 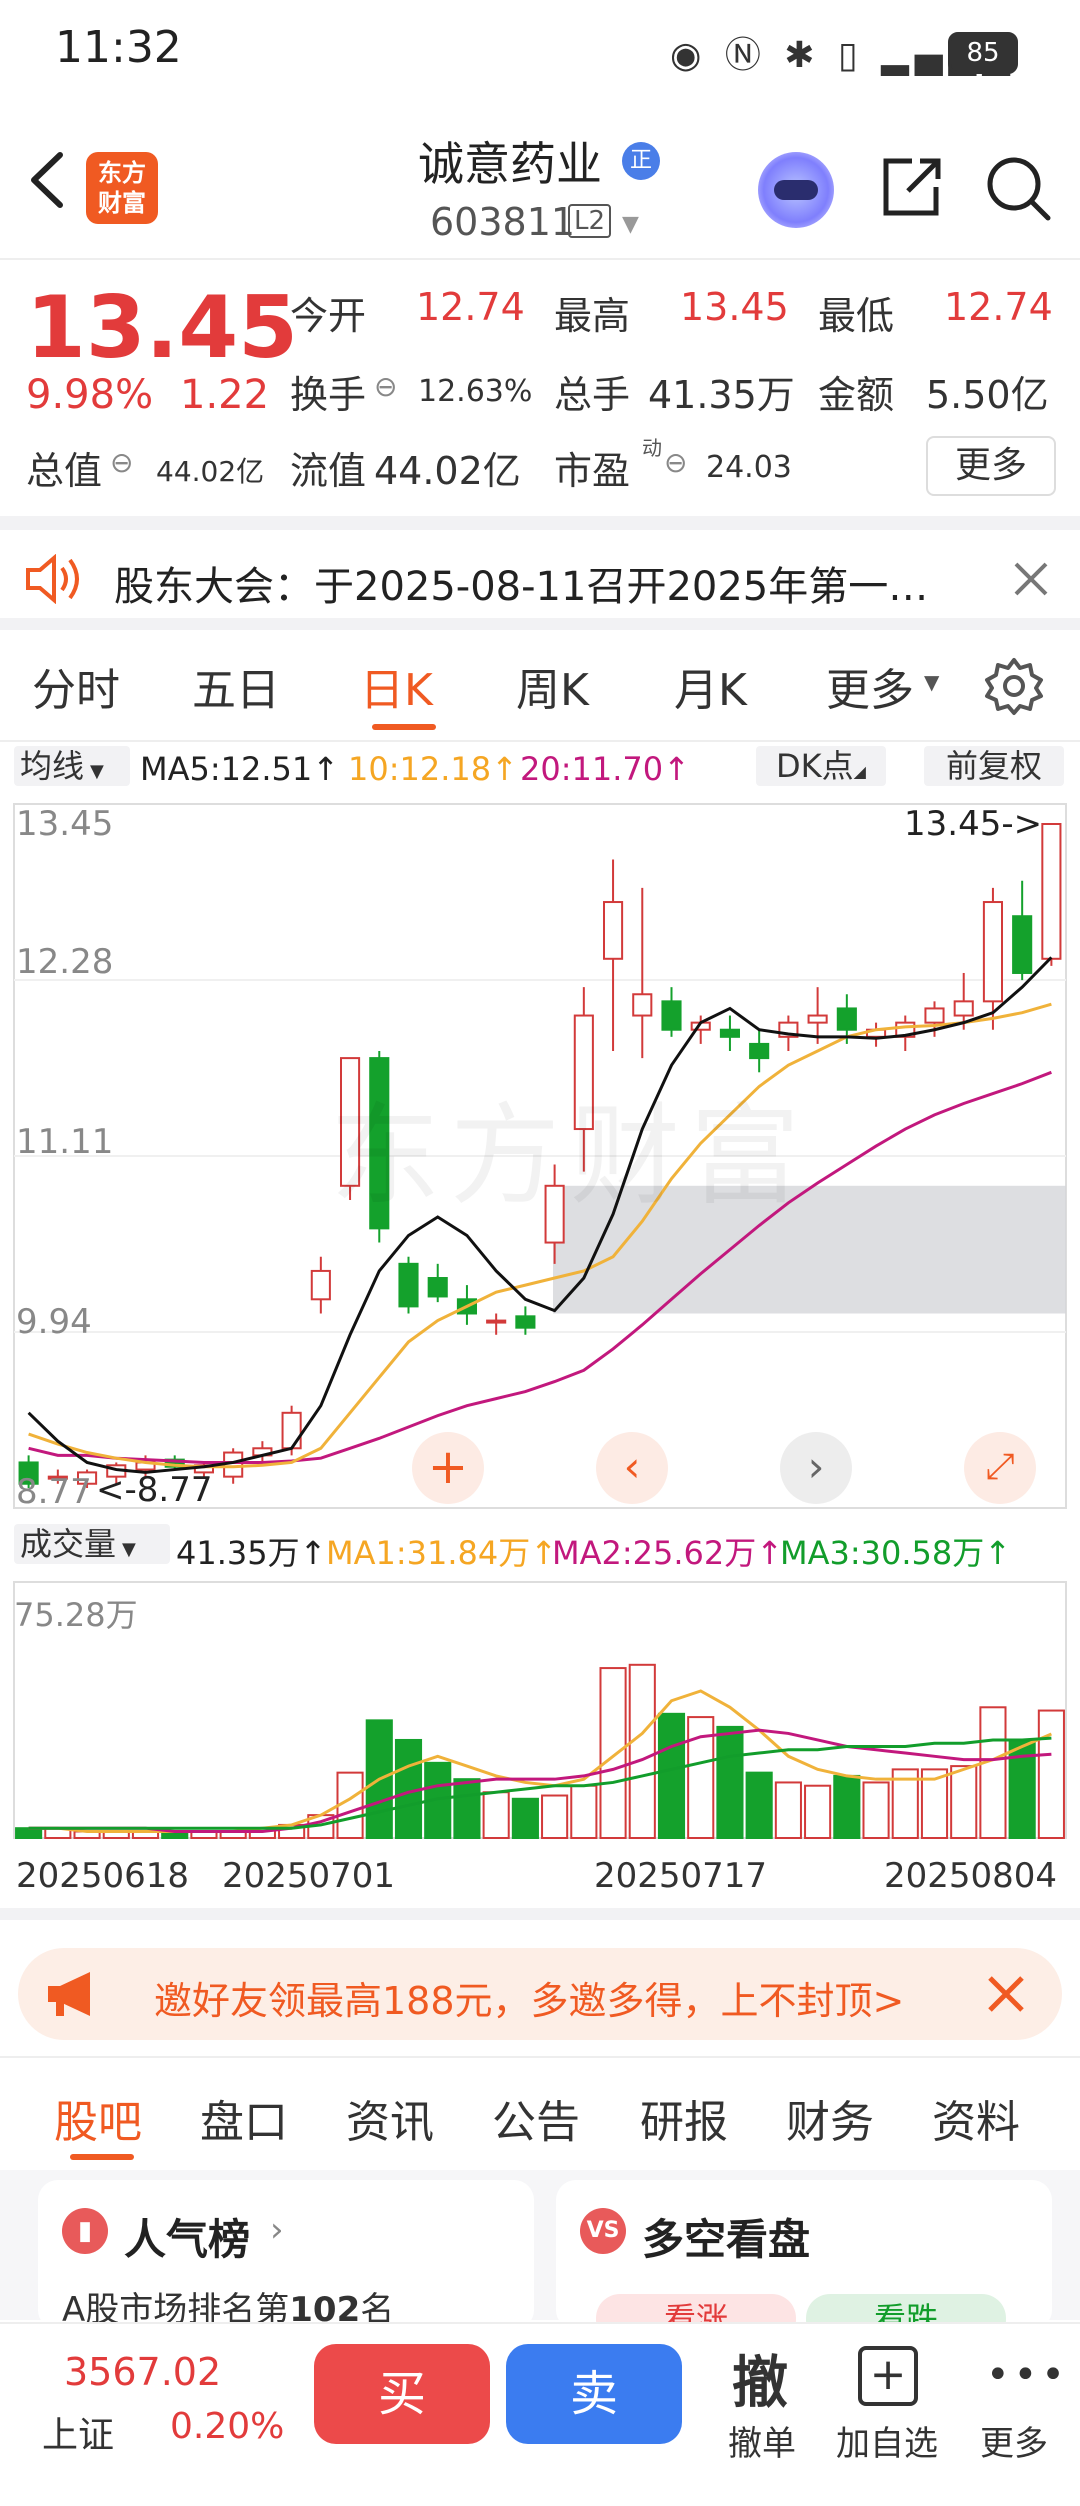 What do you see at coordinates (74, 1996) in the screenshot?
I see `megaphone-icon` at bounding box center [74, 1996].